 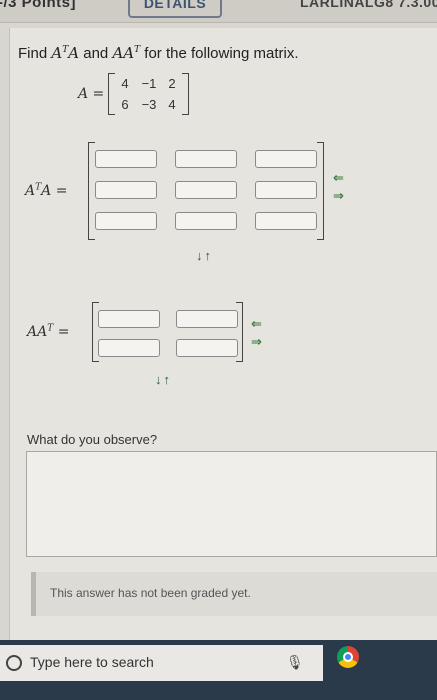 I want to click on chrome-icon, so click(x=348, y=657).